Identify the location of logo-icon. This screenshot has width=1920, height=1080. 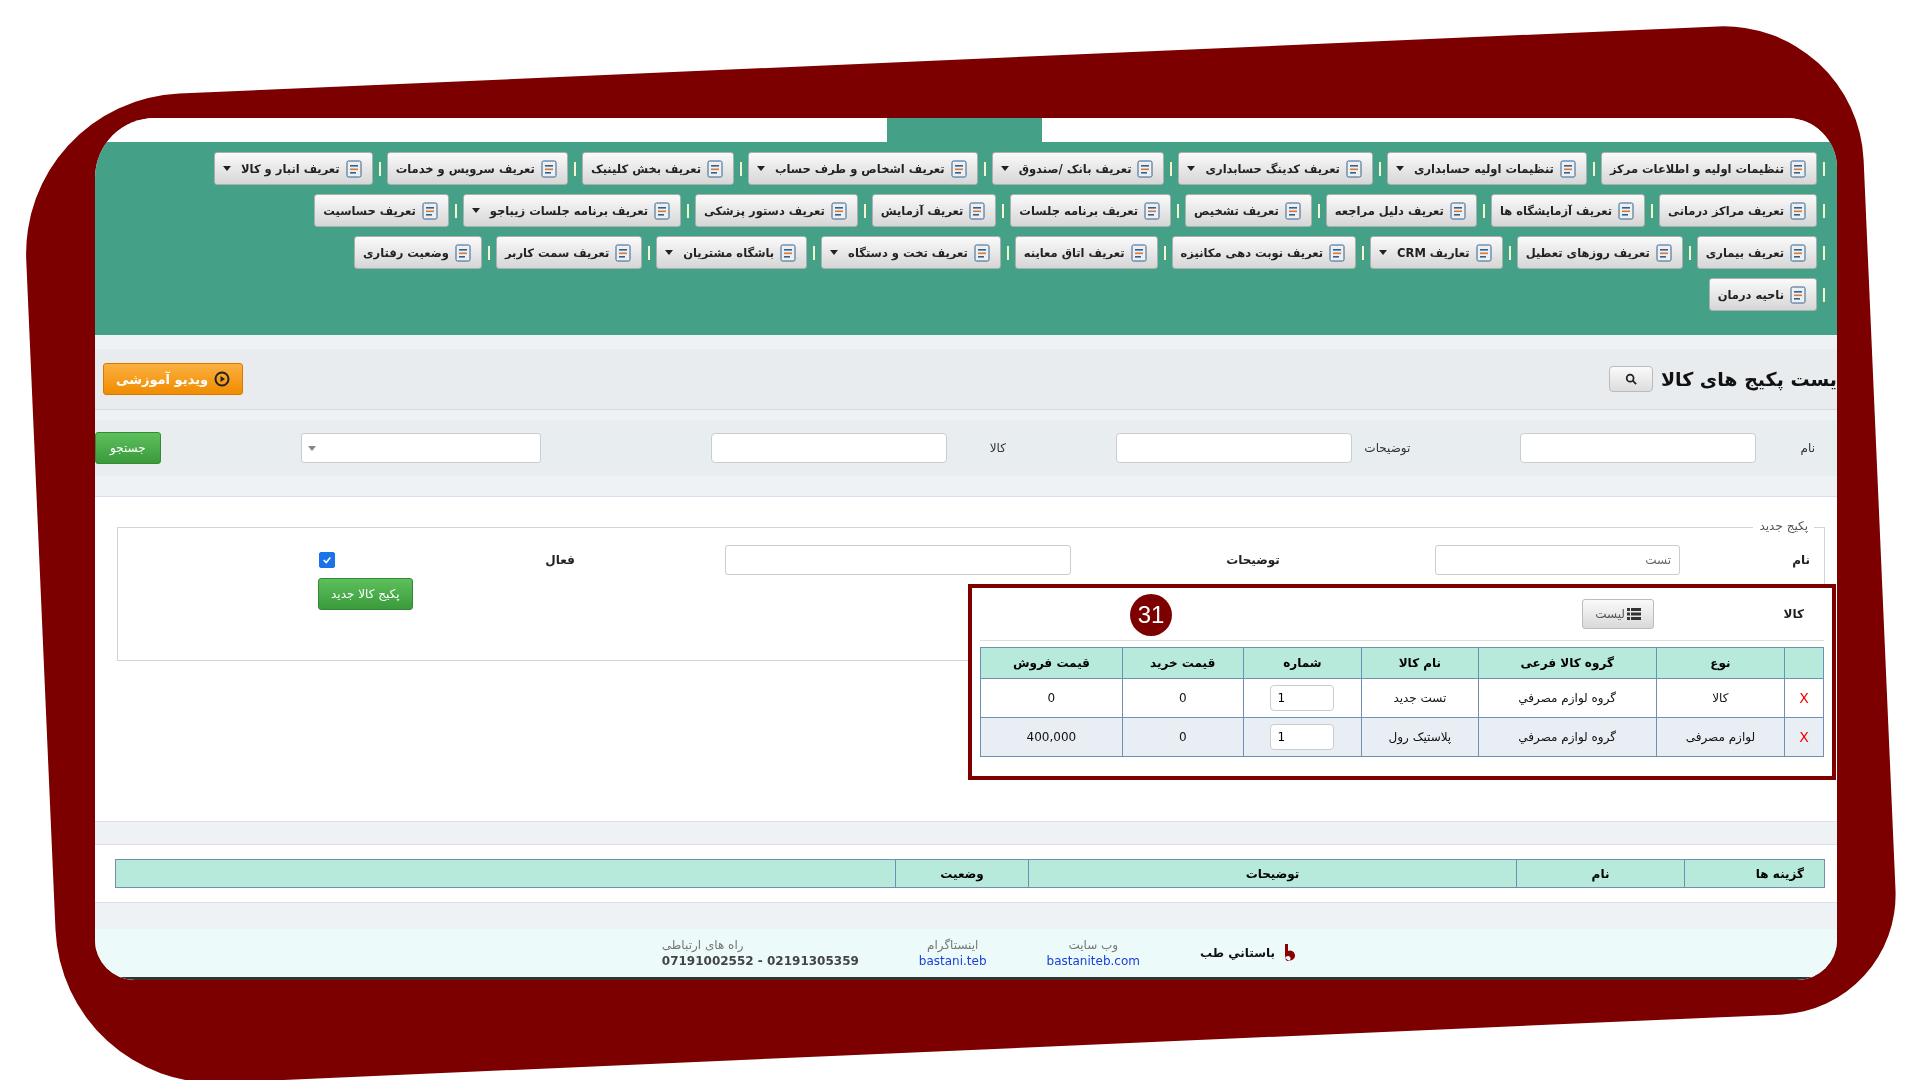
(1290, 953).